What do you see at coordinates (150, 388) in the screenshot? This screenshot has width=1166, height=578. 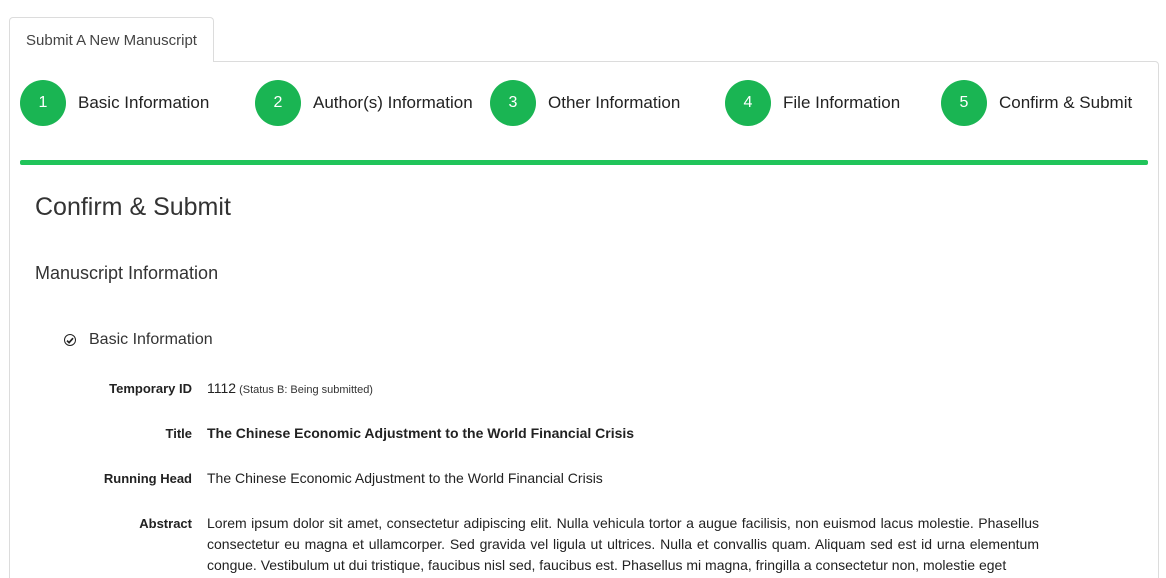 I see `field-label: Temporary ID` at bounding box center [150, 388].